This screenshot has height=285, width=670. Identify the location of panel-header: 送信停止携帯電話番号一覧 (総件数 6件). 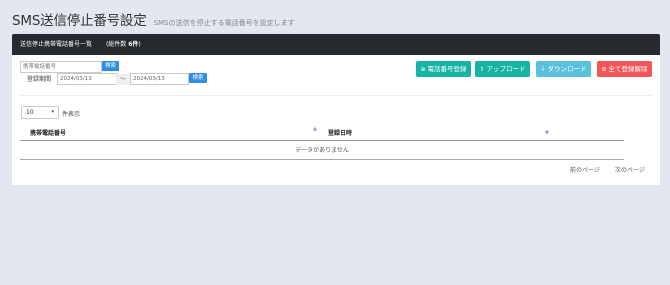
(336, 44).